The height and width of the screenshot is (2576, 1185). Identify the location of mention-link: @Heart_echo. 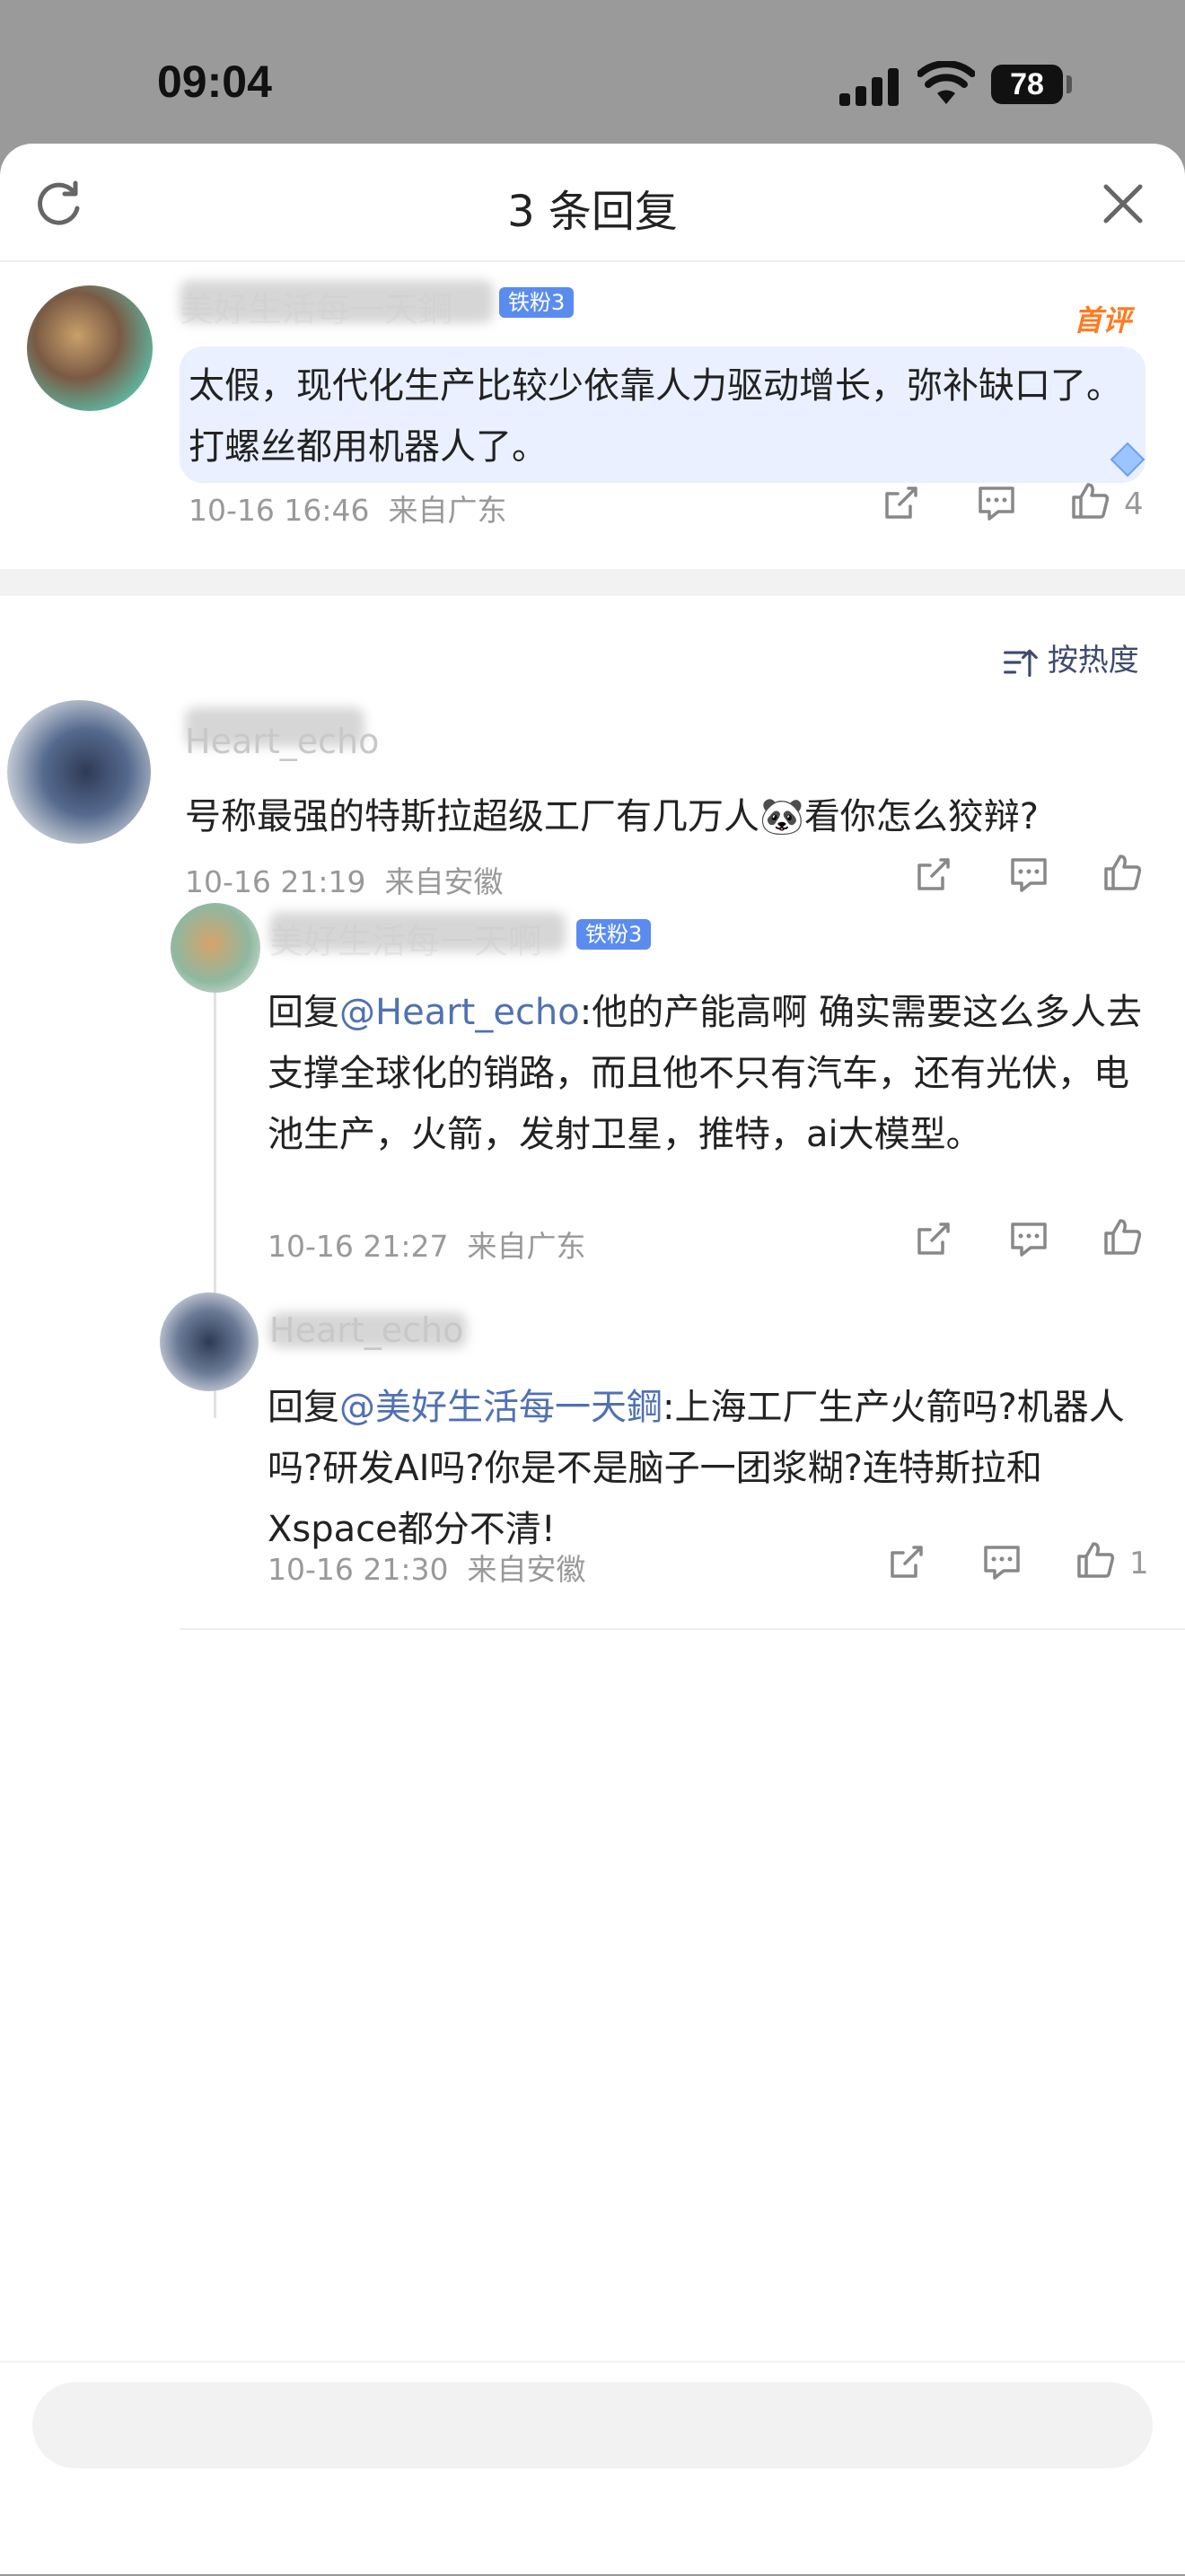
(459, 1012).